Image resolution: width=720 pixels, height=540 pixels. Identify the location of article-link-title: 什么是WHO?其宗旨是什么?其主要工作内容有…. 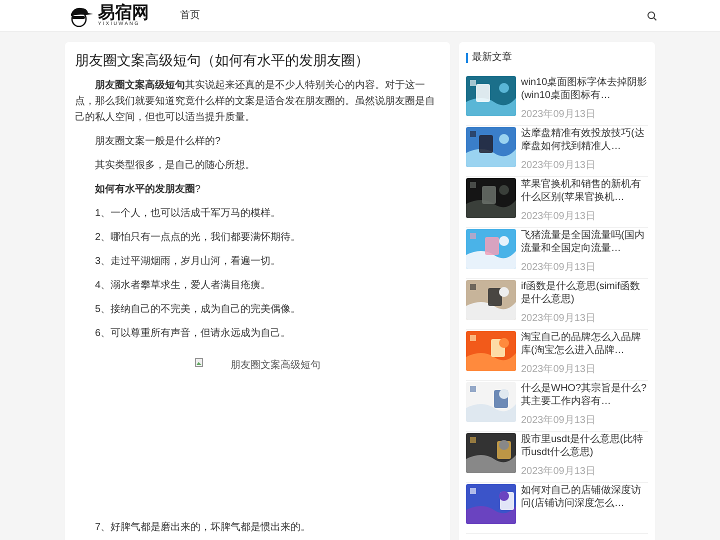
(584, 395).